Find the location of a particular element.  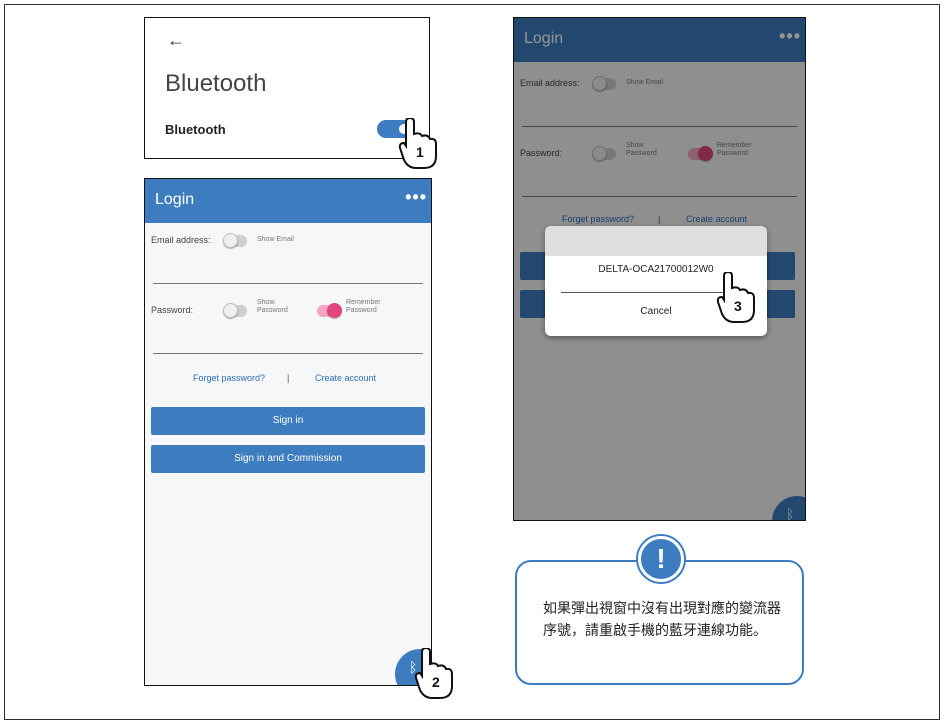

exclamation-icon: ! is located at coordinates (661, 559).